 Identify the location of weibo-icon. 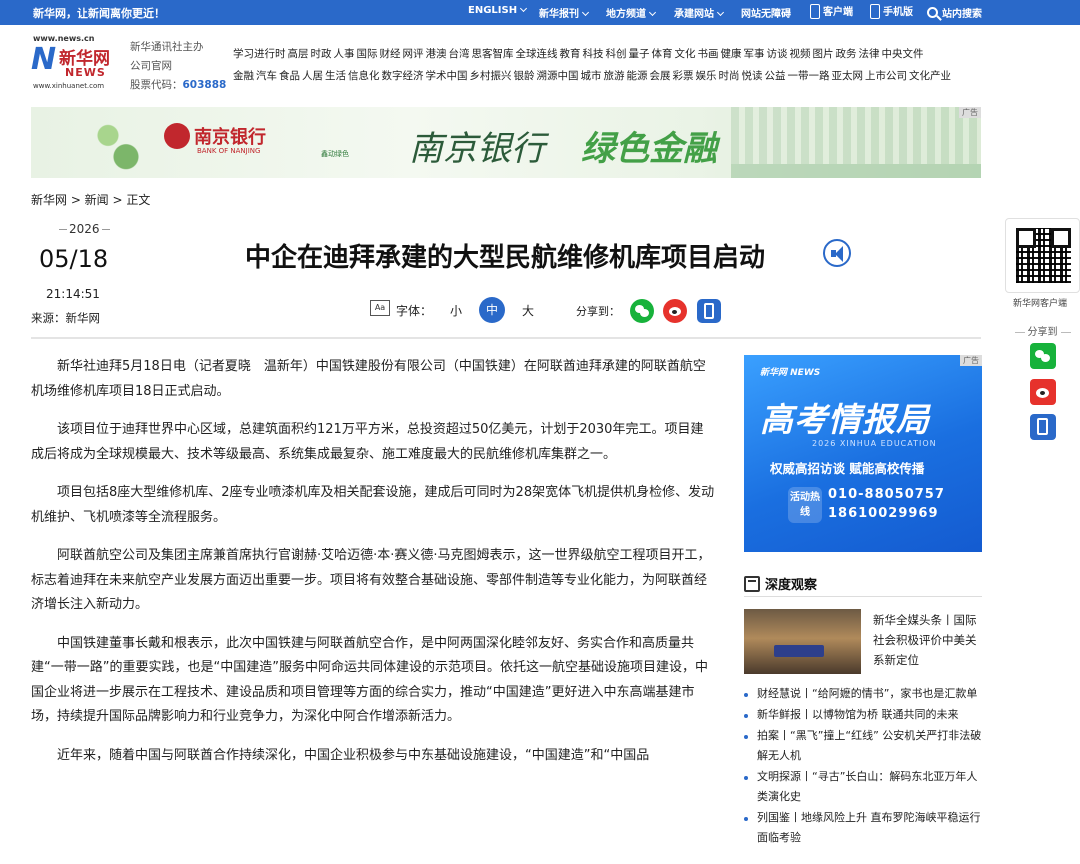
(1043, 392).